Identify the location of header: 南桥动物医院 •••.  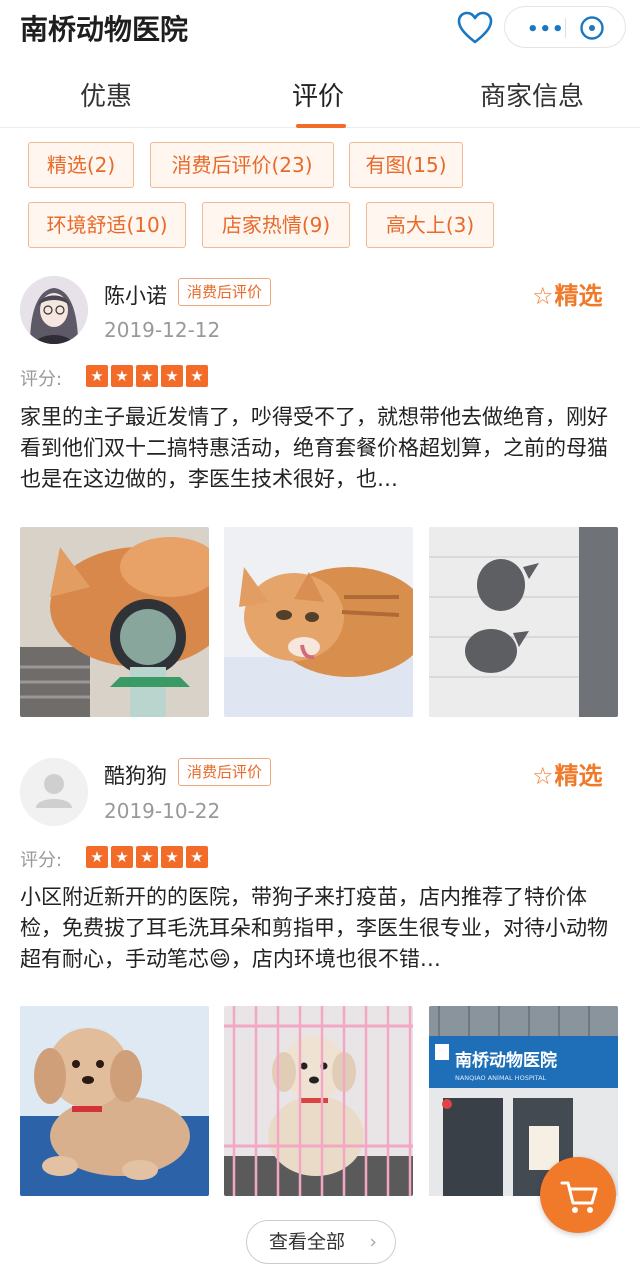
(320, 28).